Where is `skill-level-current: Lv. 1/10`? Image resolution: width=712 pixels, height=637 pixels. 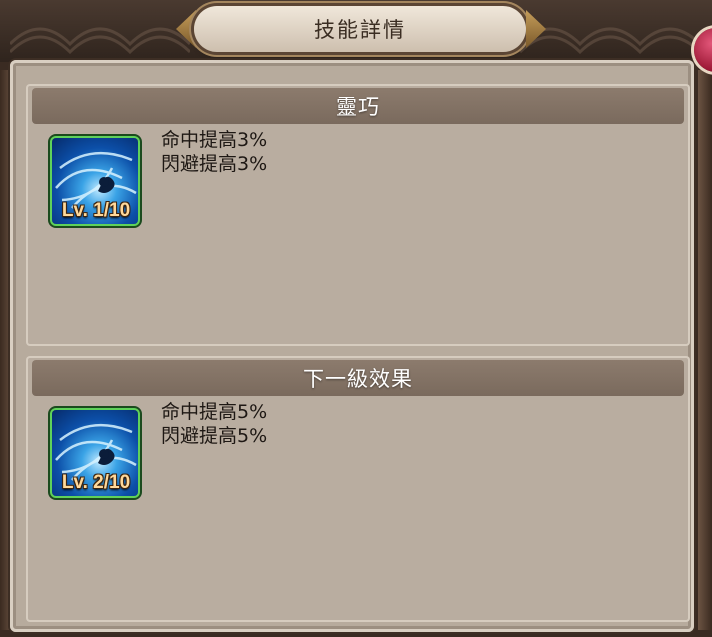 skill-level-current: Lv. 1/10 is located at coordinates (96, 210).